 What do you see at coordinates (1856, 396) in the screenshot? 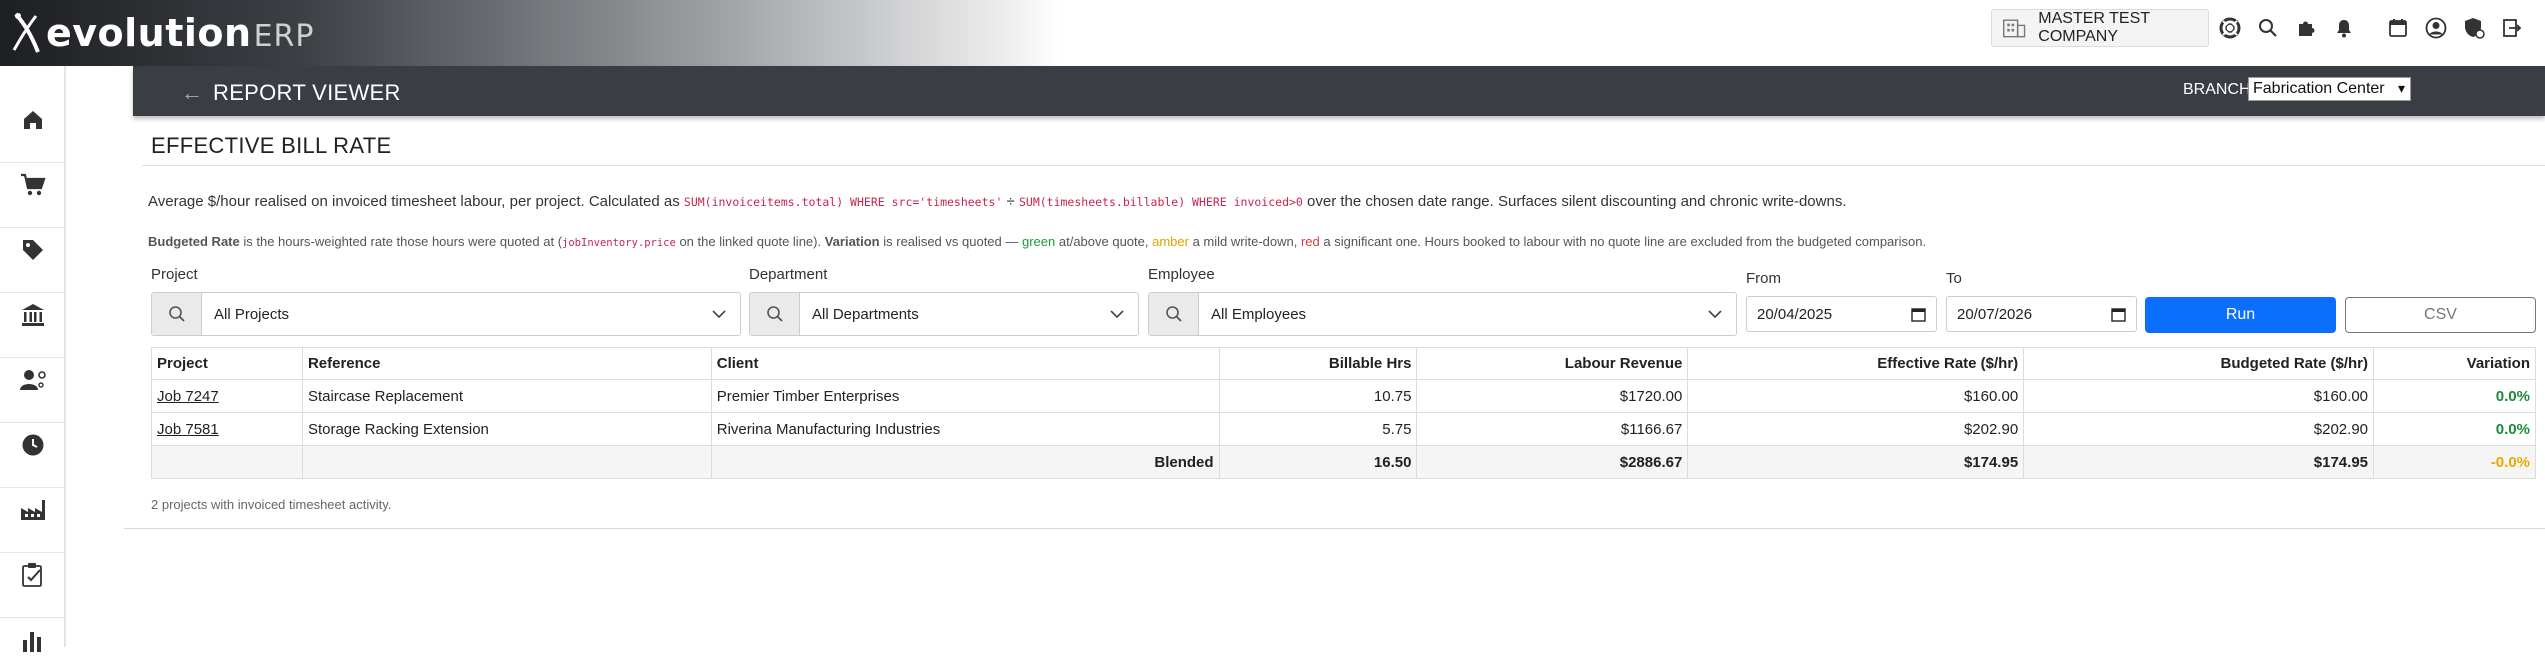
I see `effective-rate-cell: $160.00` at bounding box center [1856, 396].